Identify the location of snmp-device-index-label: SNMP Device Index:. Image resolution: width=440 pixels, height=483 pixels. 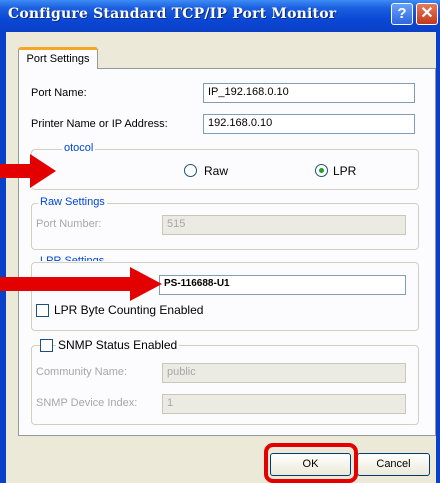
(87, 403).